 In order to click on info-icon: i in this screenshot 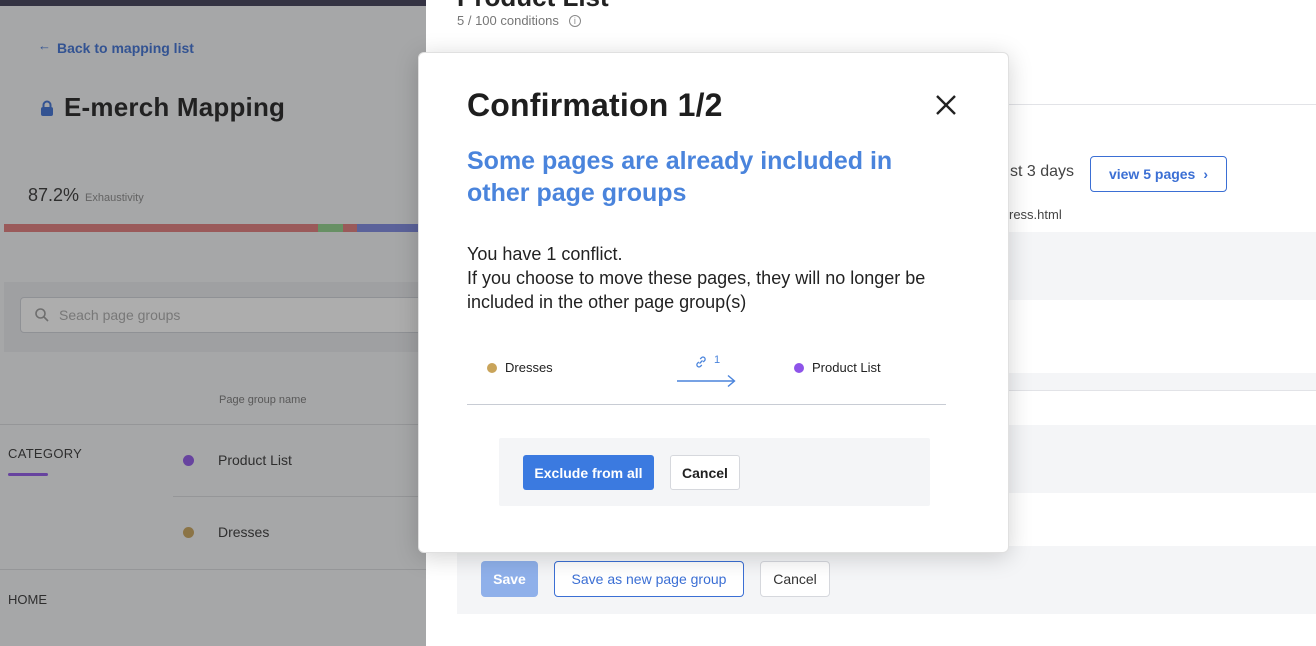, I will do `click(574, 20)`.